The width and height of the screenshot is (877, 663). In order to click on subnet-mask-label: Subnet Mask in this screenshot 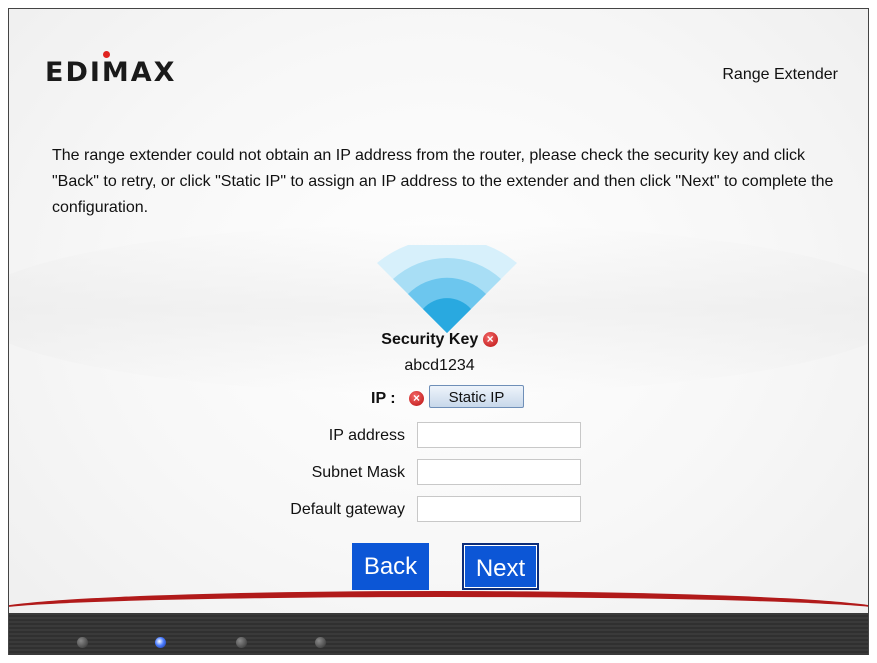, I will do `click(358, 472)`.